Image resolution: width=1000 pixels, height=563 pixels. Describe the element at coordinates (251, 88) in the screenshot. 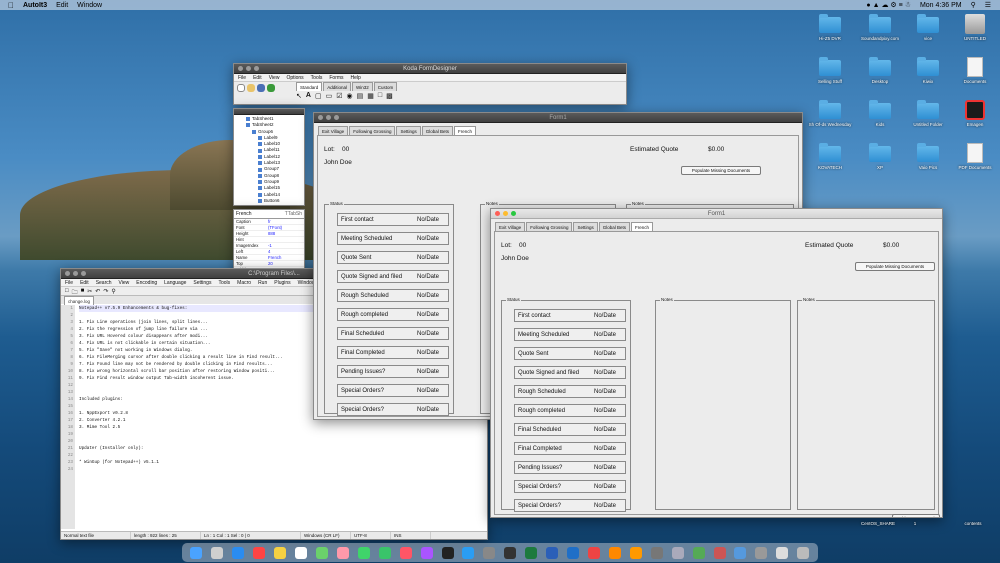

I see `open-icon` at that location.